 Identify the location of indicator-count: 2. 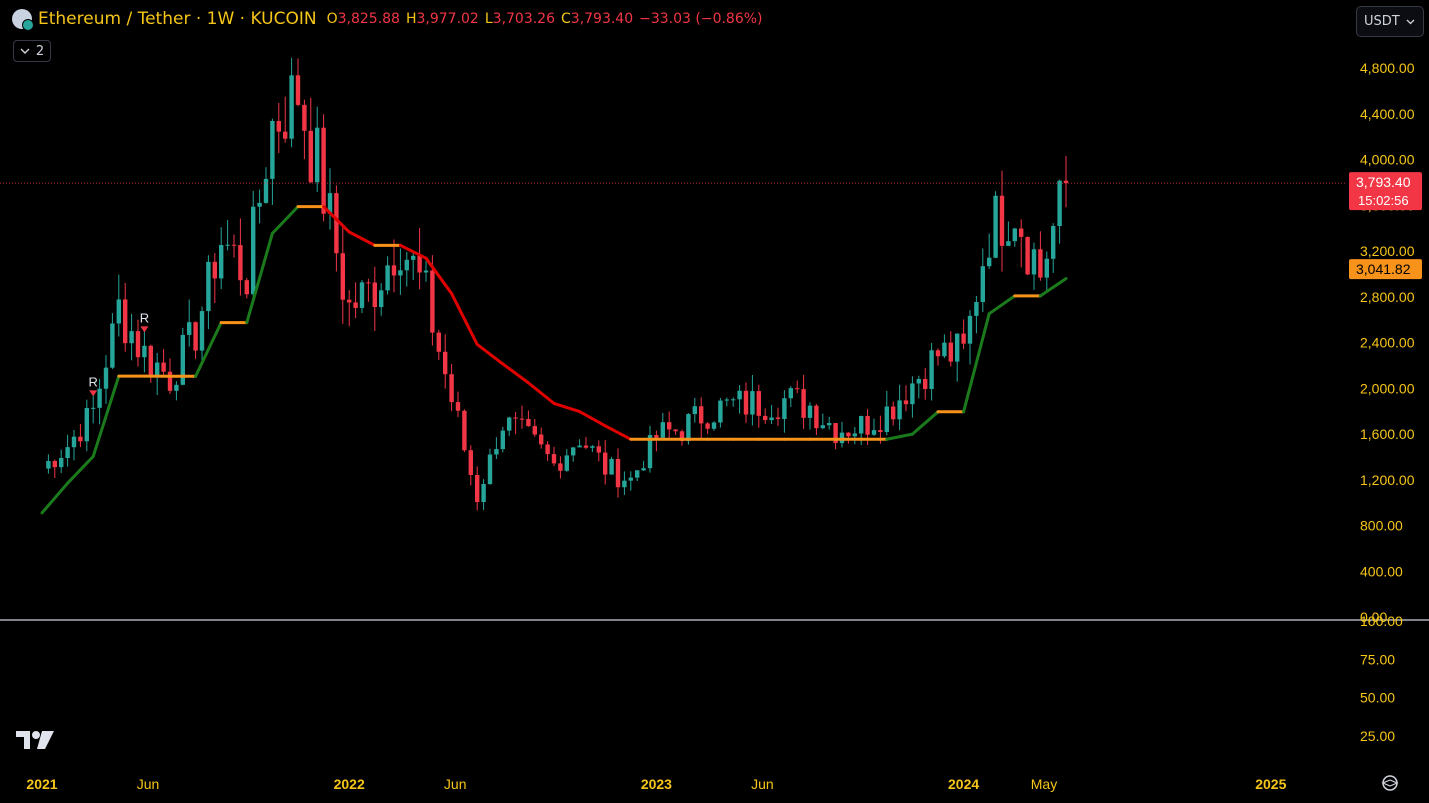
(40, 51).